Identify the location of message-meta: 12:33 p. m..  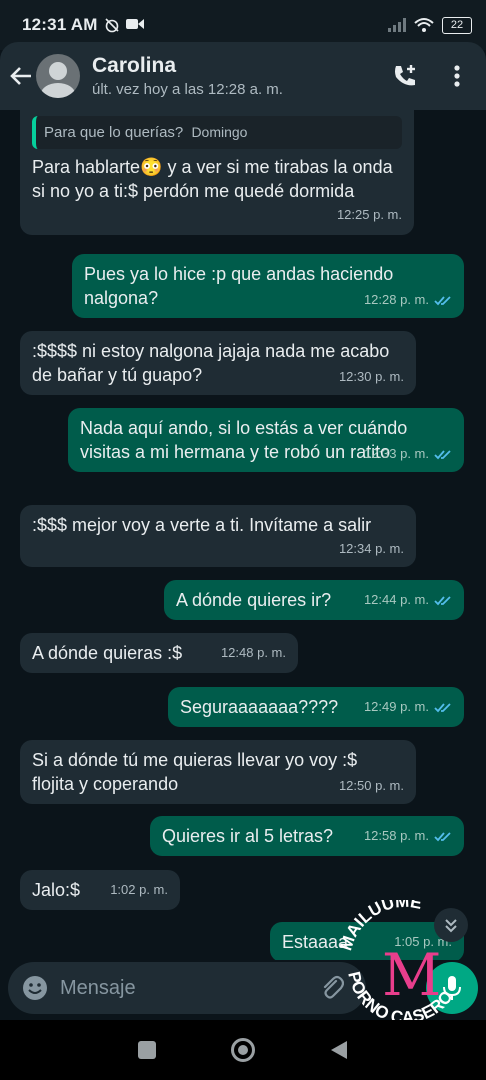
(408, 454).